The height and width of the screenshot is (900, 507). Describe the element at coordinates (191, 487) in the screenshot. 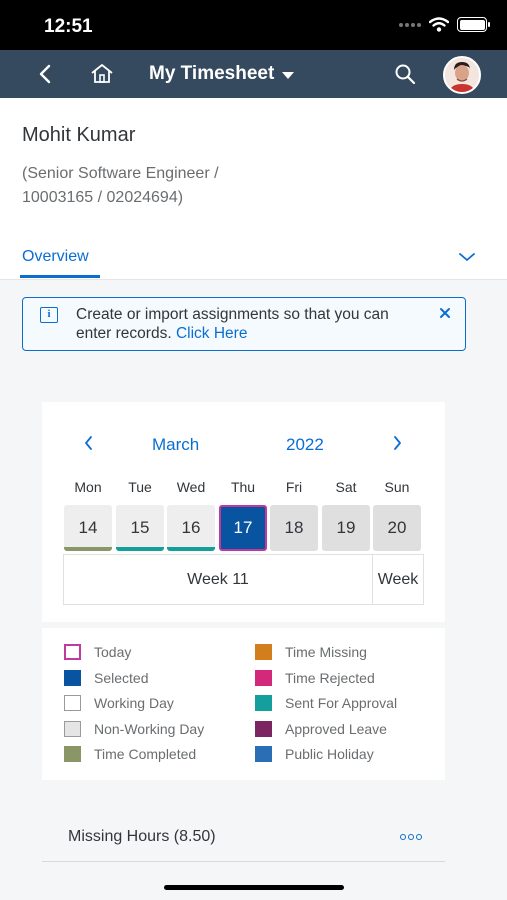

I see `weekday-wed: Wed` at that location.